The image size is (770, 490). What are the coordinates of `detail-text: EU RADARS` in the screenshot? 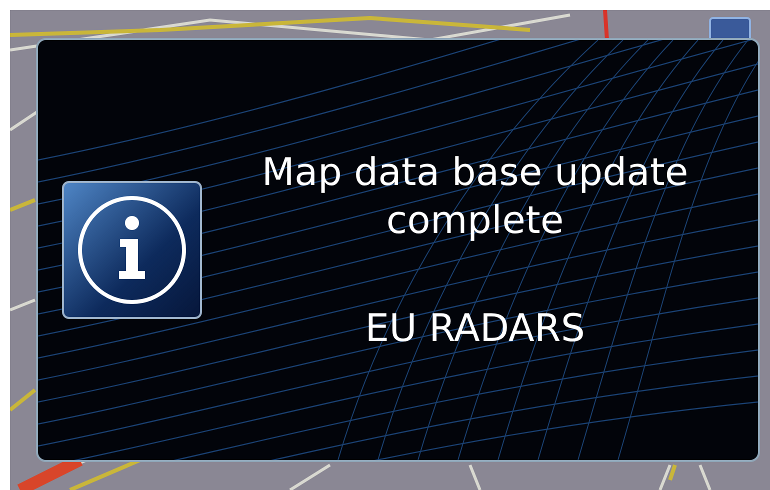 It's located at (475, 328).